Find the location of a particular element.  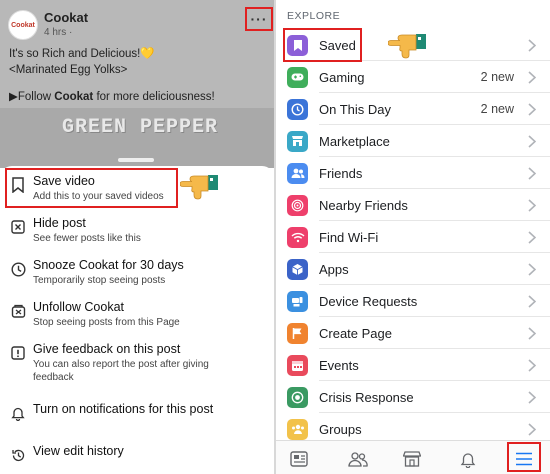

menu-item-device-requests: Device Requests is located at coordinates (413, 301).